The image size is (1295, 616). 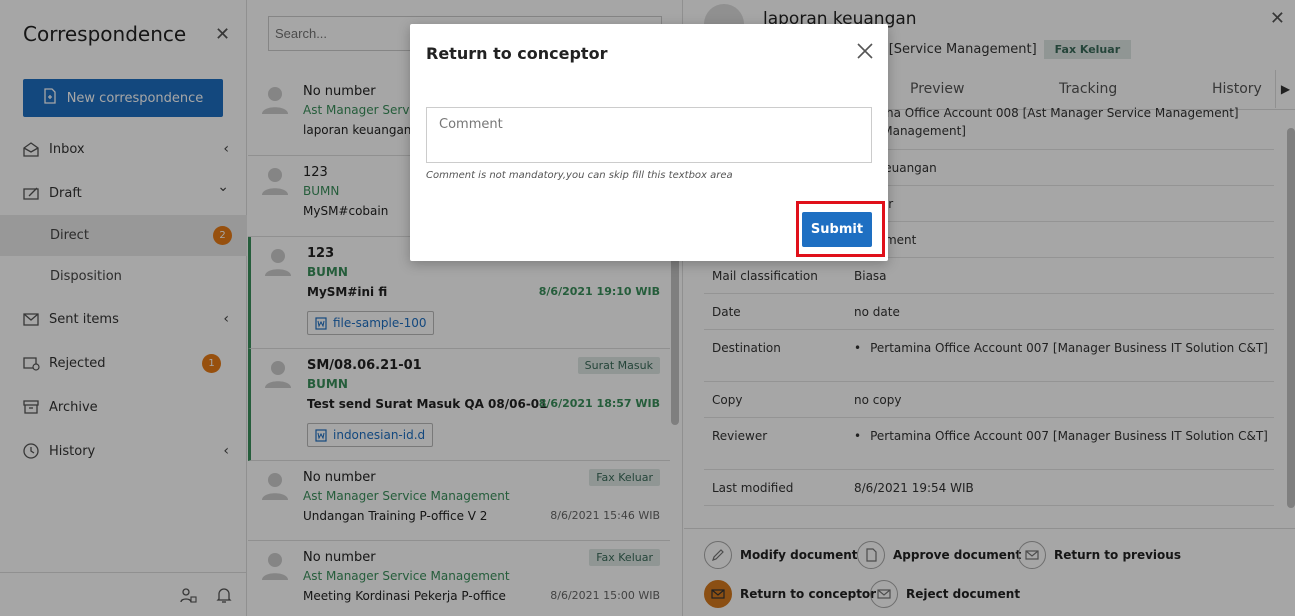 I want to click on close-icon, so click(x=865, y=51).